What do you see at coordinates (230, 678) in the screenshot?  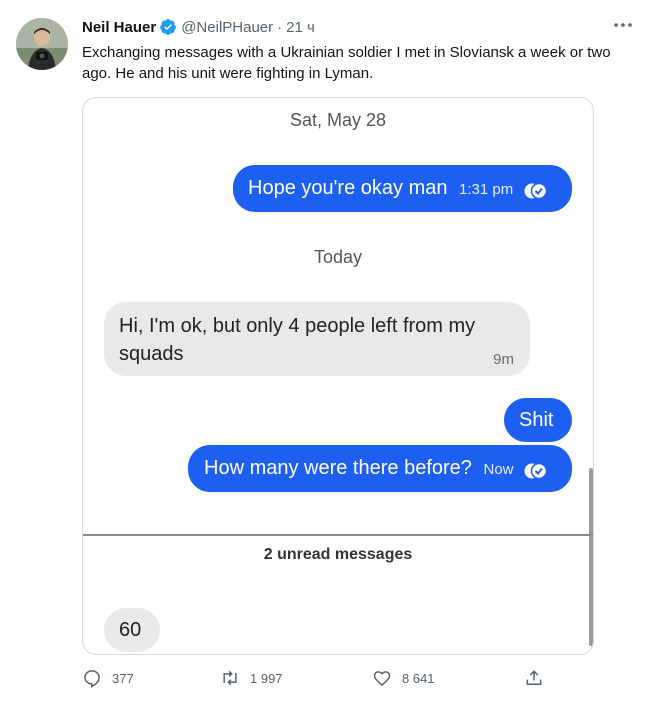 I see `retweet-icon` at bounding box center [230, 678].